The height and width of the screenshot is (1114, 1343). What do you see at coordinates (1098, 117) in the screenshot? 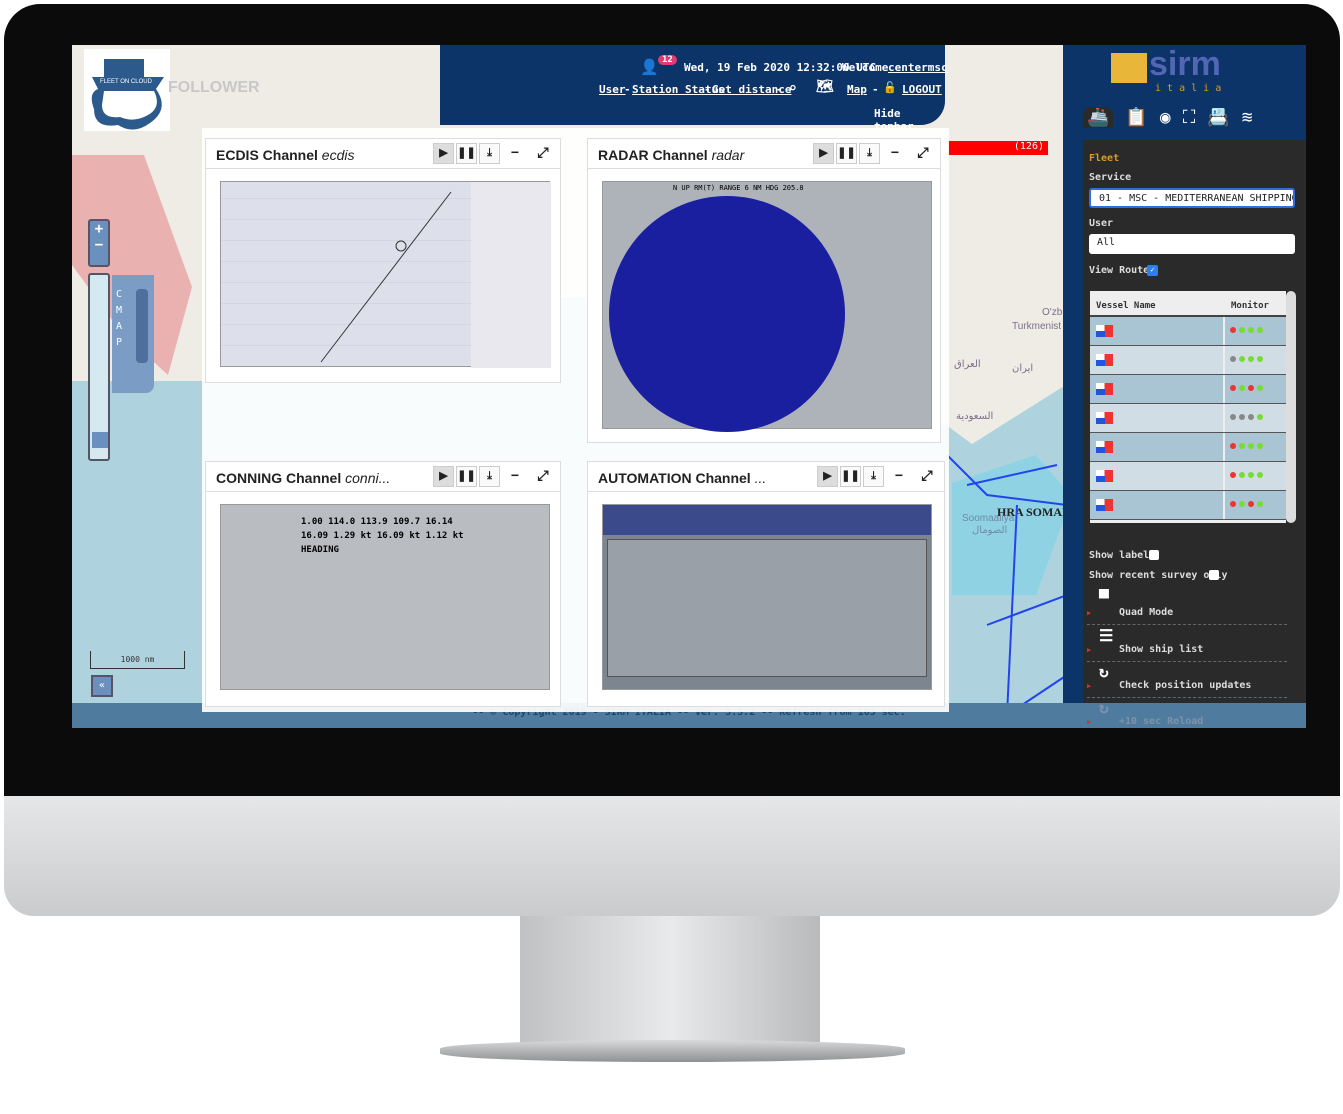
I see `tab-fleet-ship-icon: 🚢` at bounding box center [1098, 117].